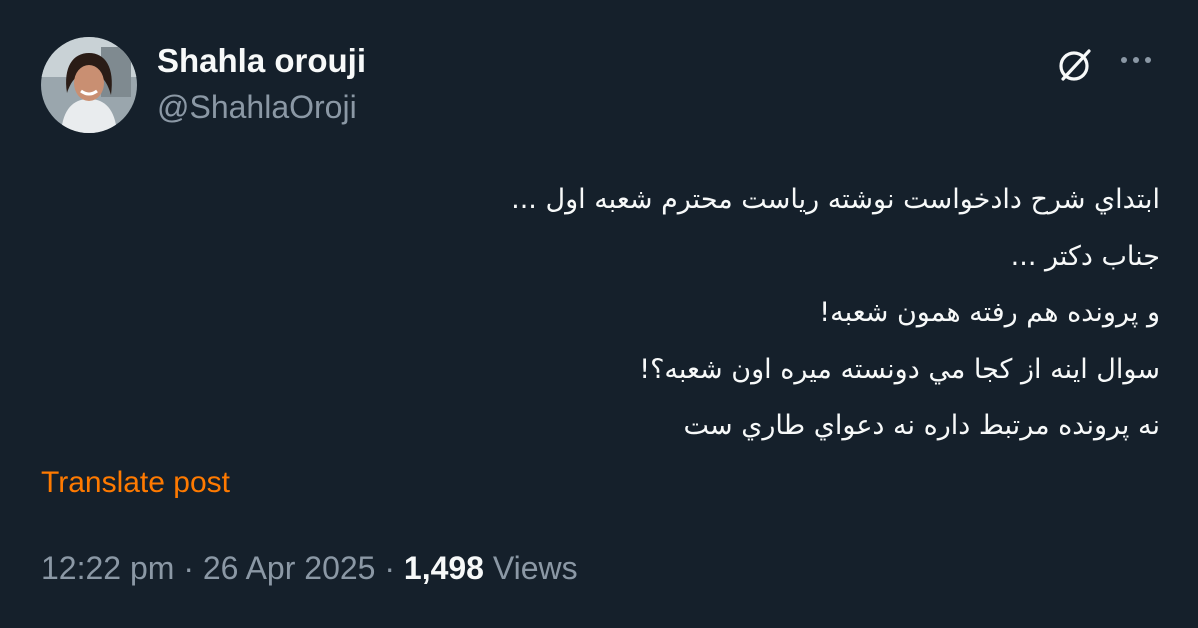 The image size is (1198, 628). I want to click on author-handle: @ShahlaOroji, so click(257, 107).